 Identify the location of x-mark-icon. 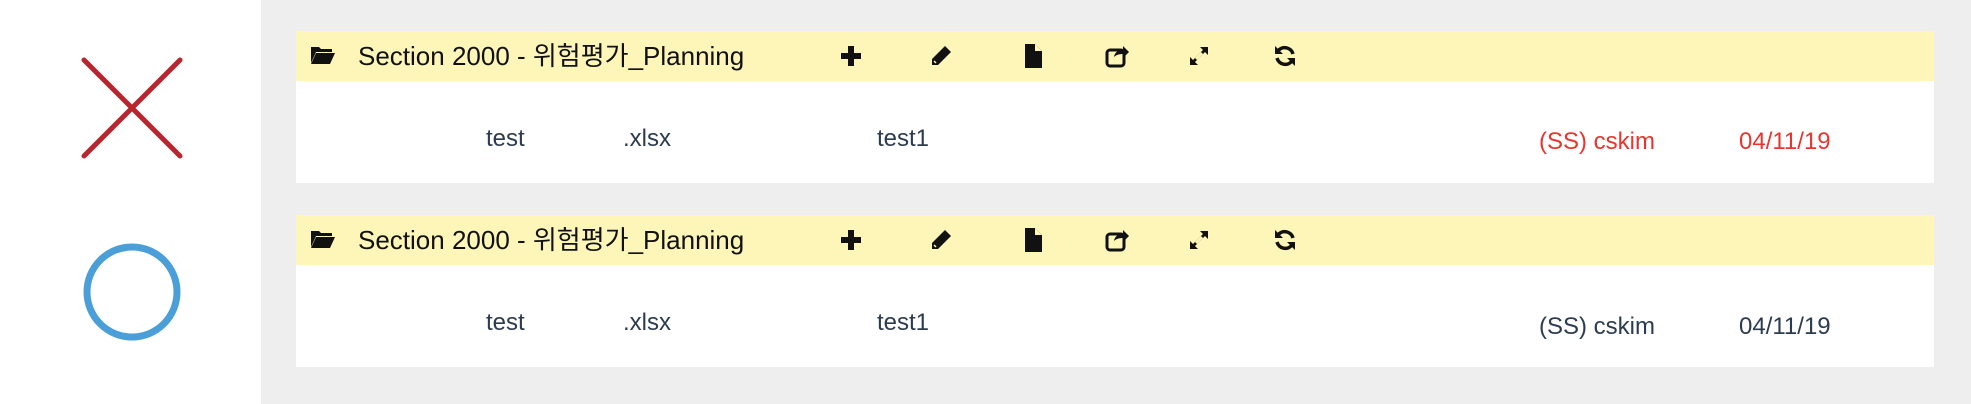
(132, 108).